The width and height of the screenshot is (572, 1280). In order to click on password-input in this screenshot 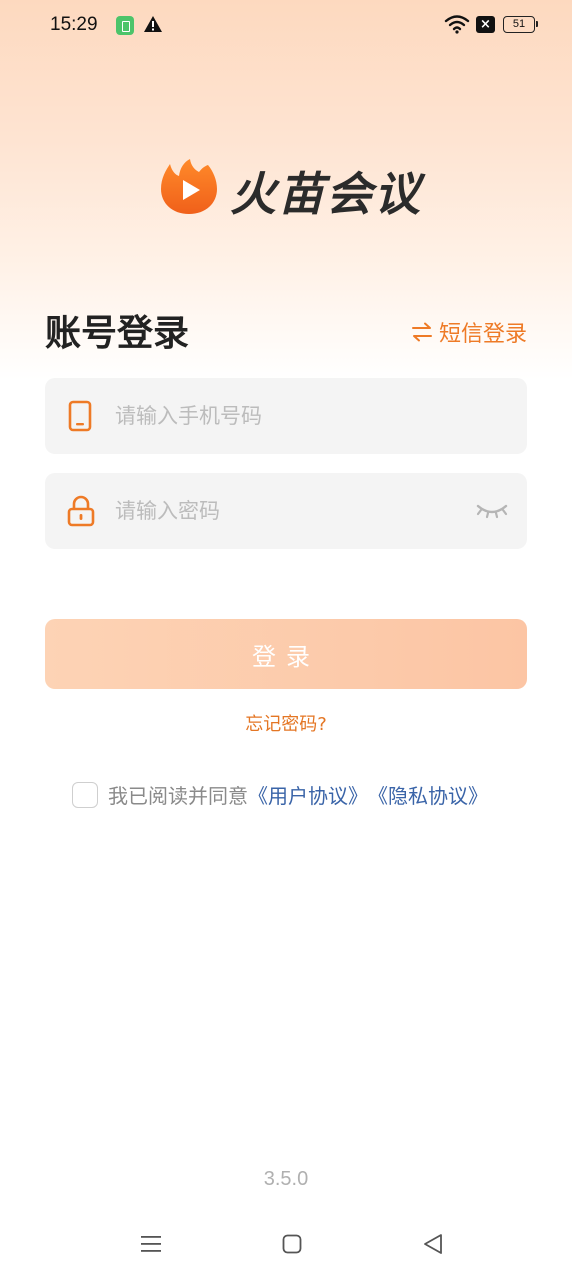, I will do `click(305, 511)`.